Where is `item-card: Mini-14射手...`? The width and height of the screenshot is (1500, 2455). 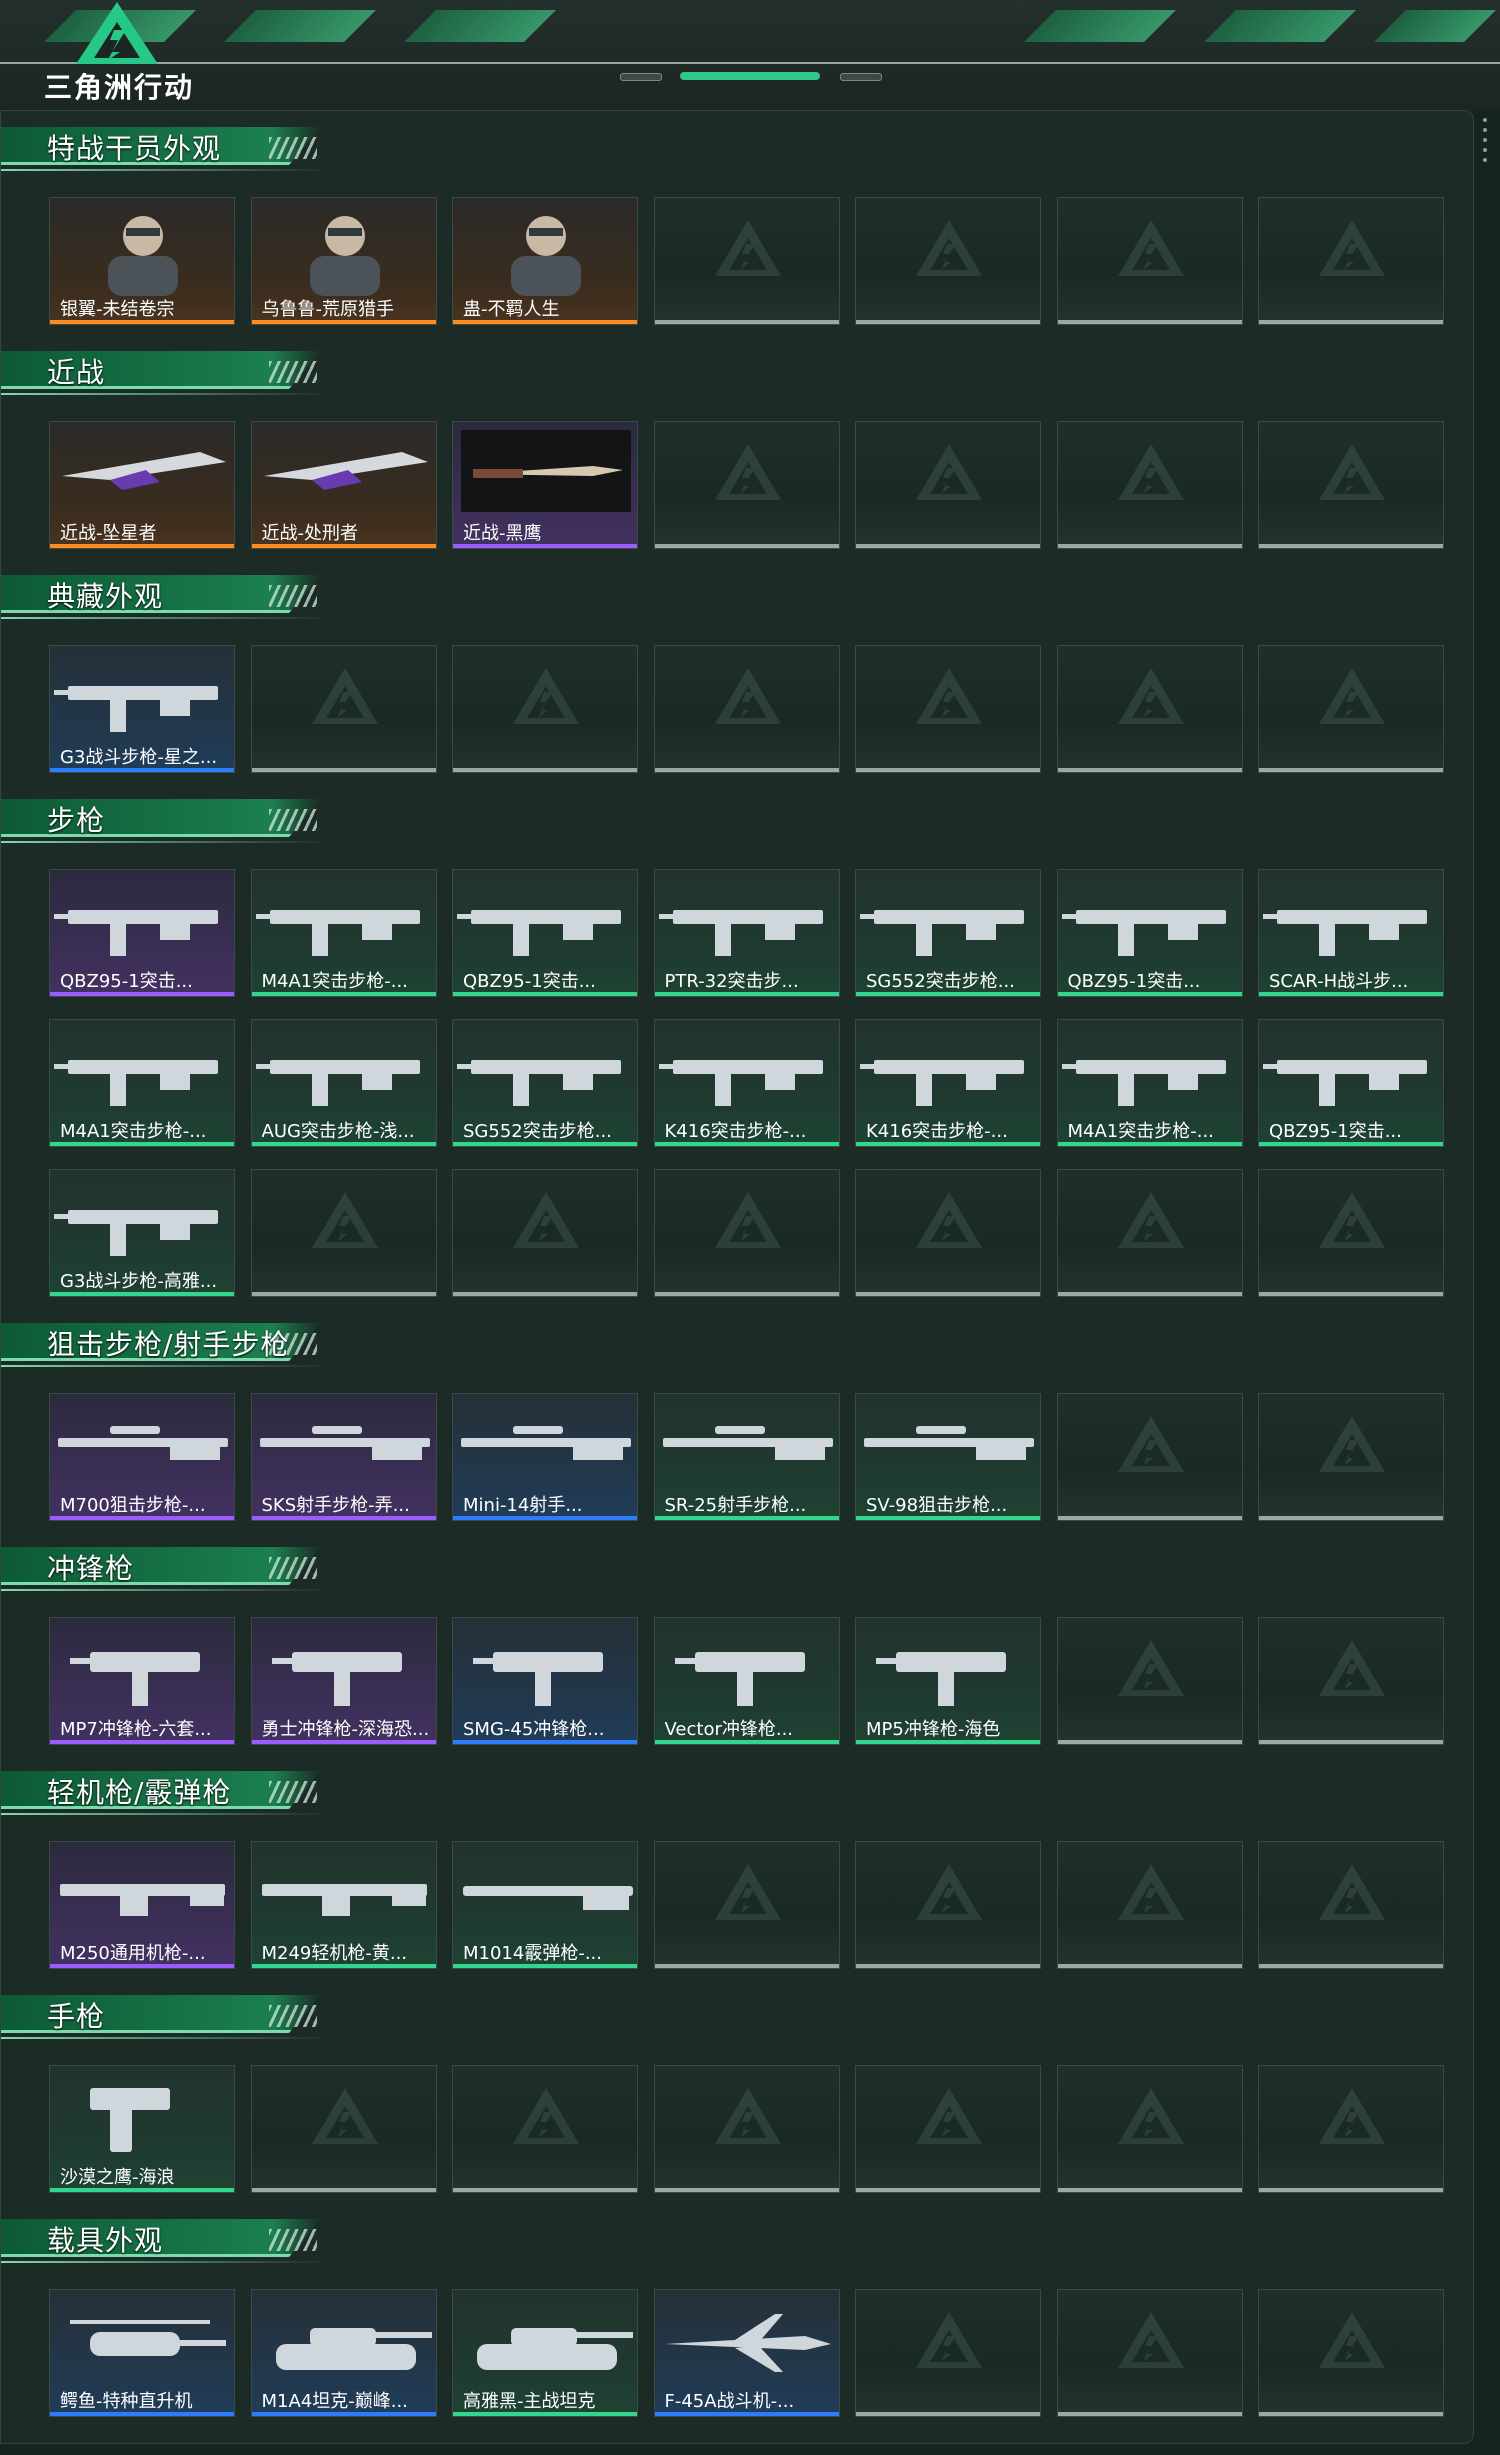 item-card: Mini-14射手... is located at coordinates (545, 1457).